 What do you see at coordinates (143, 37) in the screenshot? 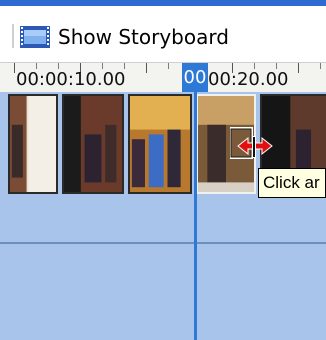
I see `show-storyboard-label: Show Storyboard` at bounding box center [143, 37].